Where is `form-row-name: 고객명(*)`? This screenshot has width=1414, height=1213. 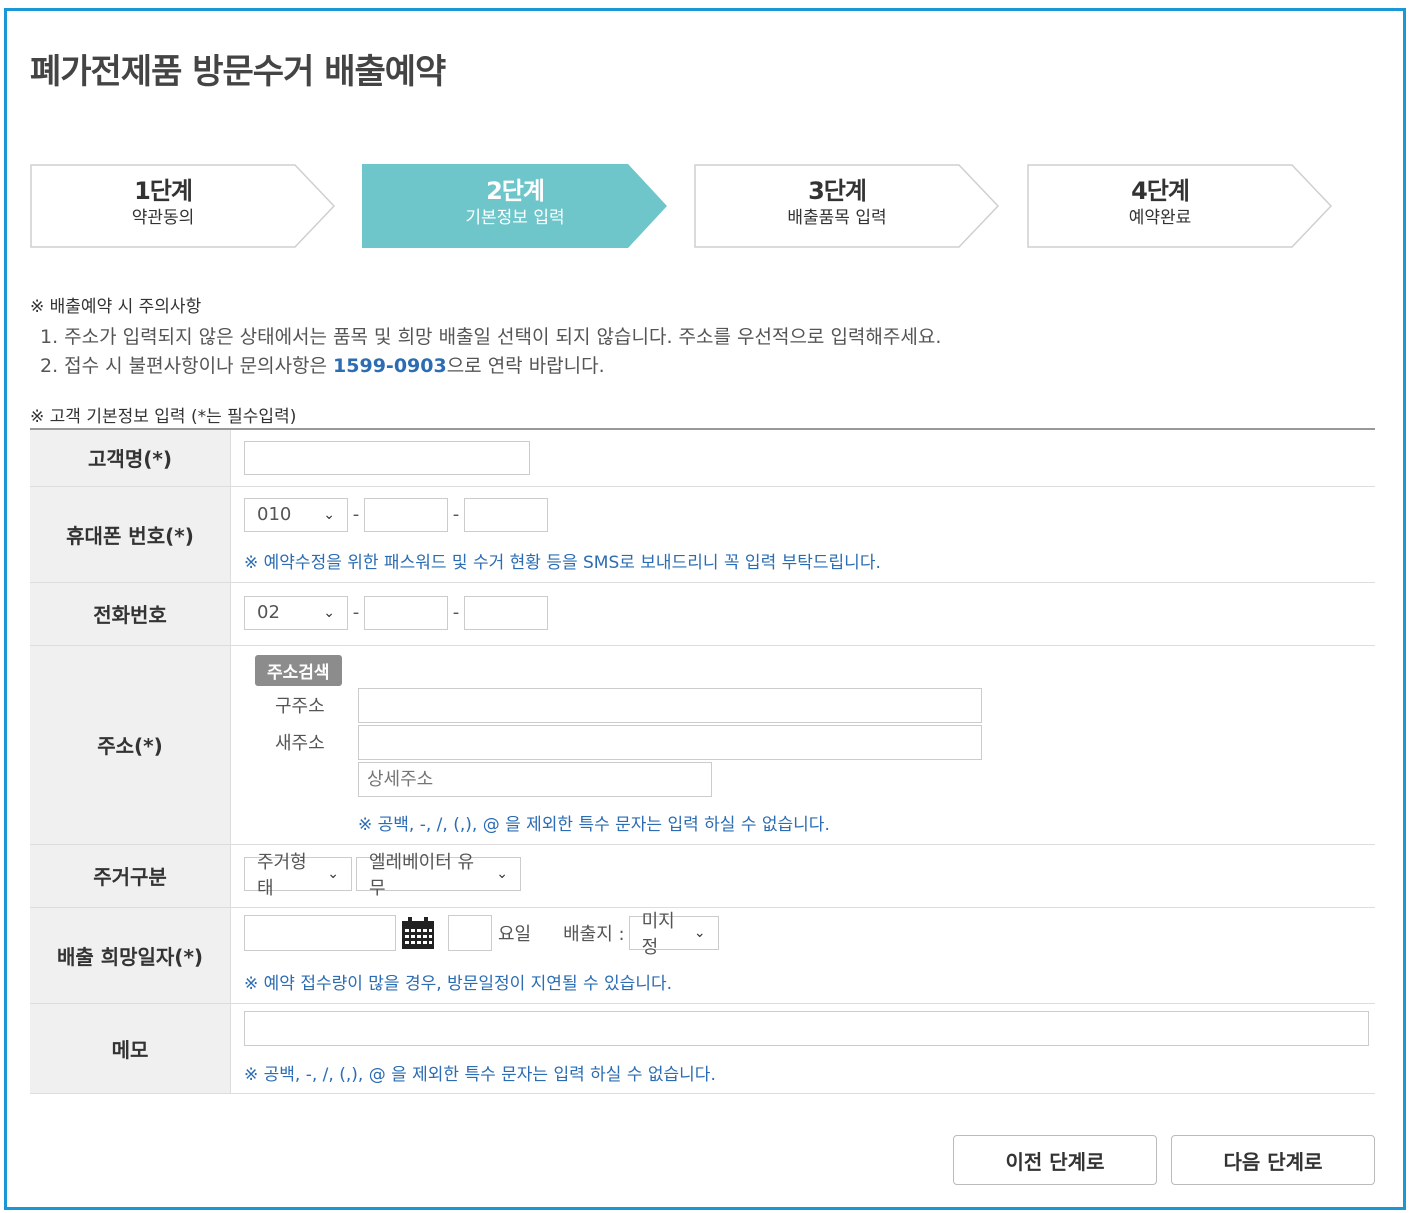 form-row-name: 고객명(*) is located at coordinates (702, 458).